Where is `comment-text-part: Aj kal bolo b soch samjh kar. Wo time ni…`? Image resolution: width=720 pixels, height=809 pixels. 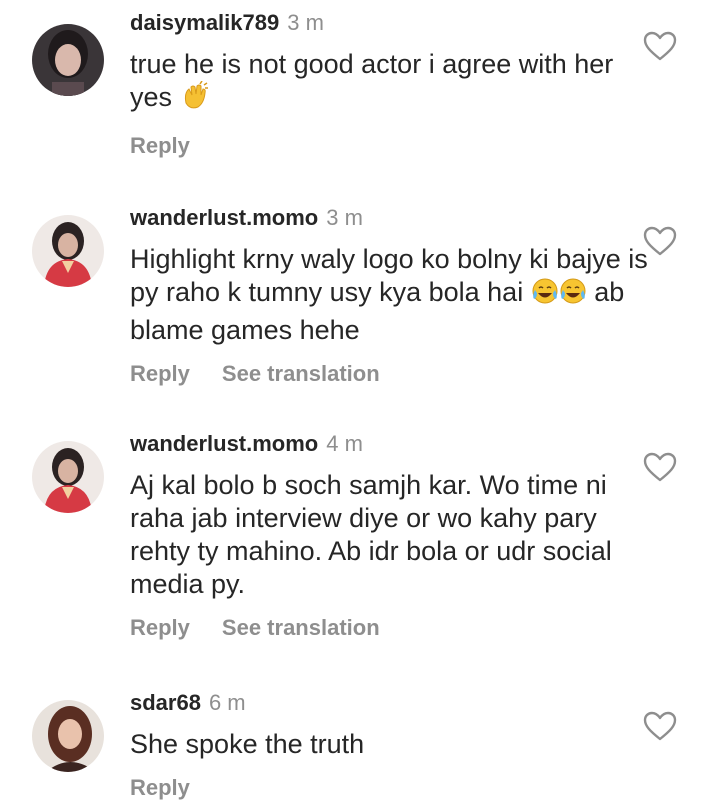 comment-text-part: Aj kal bolo b soch samjh kar. Wo time ni… is located at coordinates (371, 534).